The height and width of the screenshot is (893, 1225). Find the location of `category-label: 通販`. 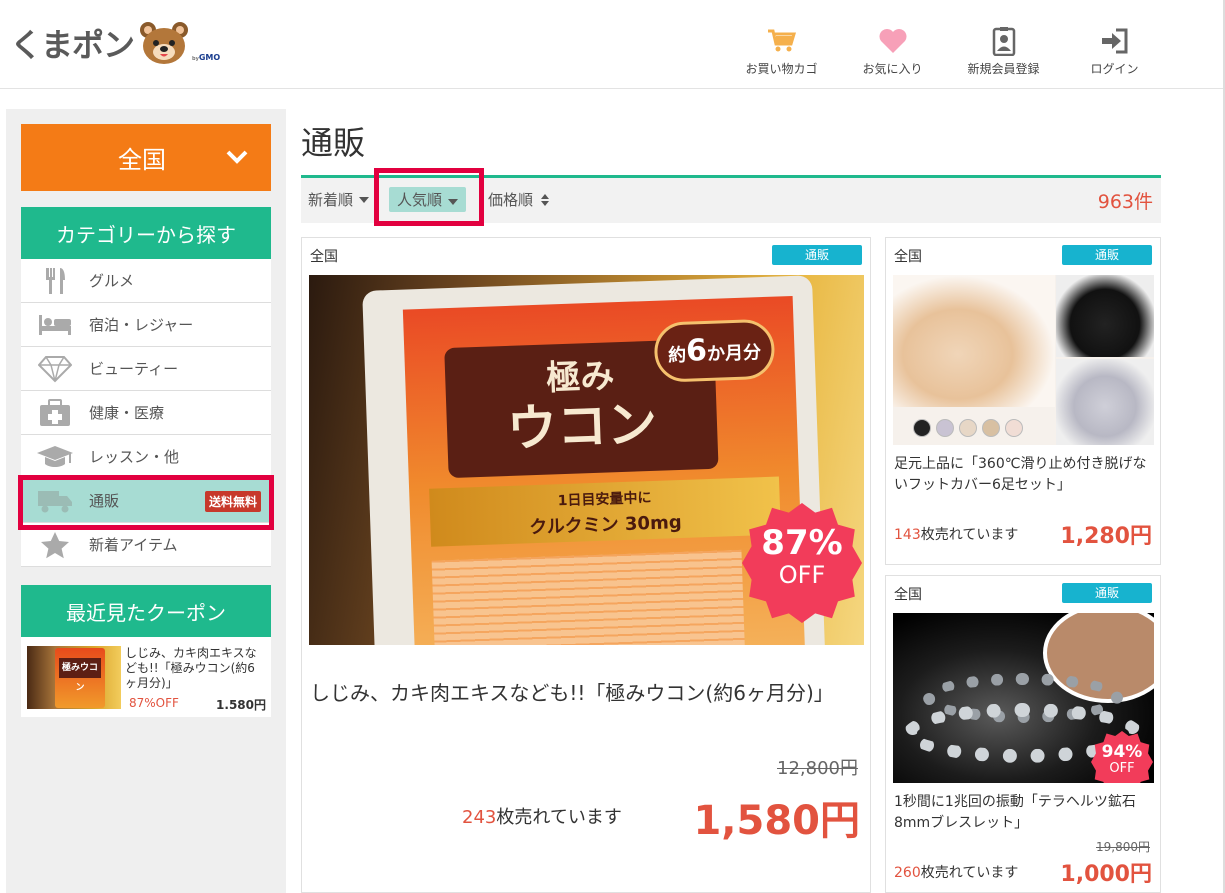

category-label: 通販 is located at coordinates (104, 501).